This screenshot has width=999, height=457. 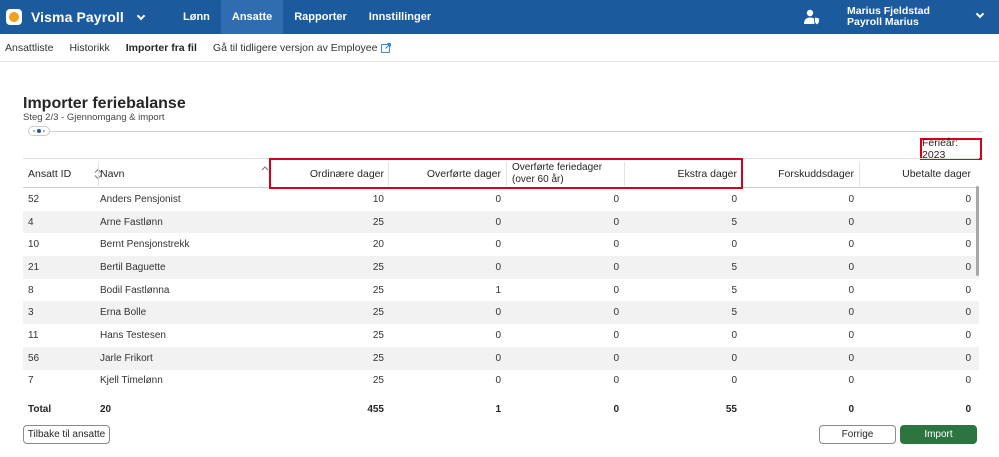 I want to click on table-row: 11 Hans Testesen 25 0 0 0 0 0, so click(x=501, y=335).